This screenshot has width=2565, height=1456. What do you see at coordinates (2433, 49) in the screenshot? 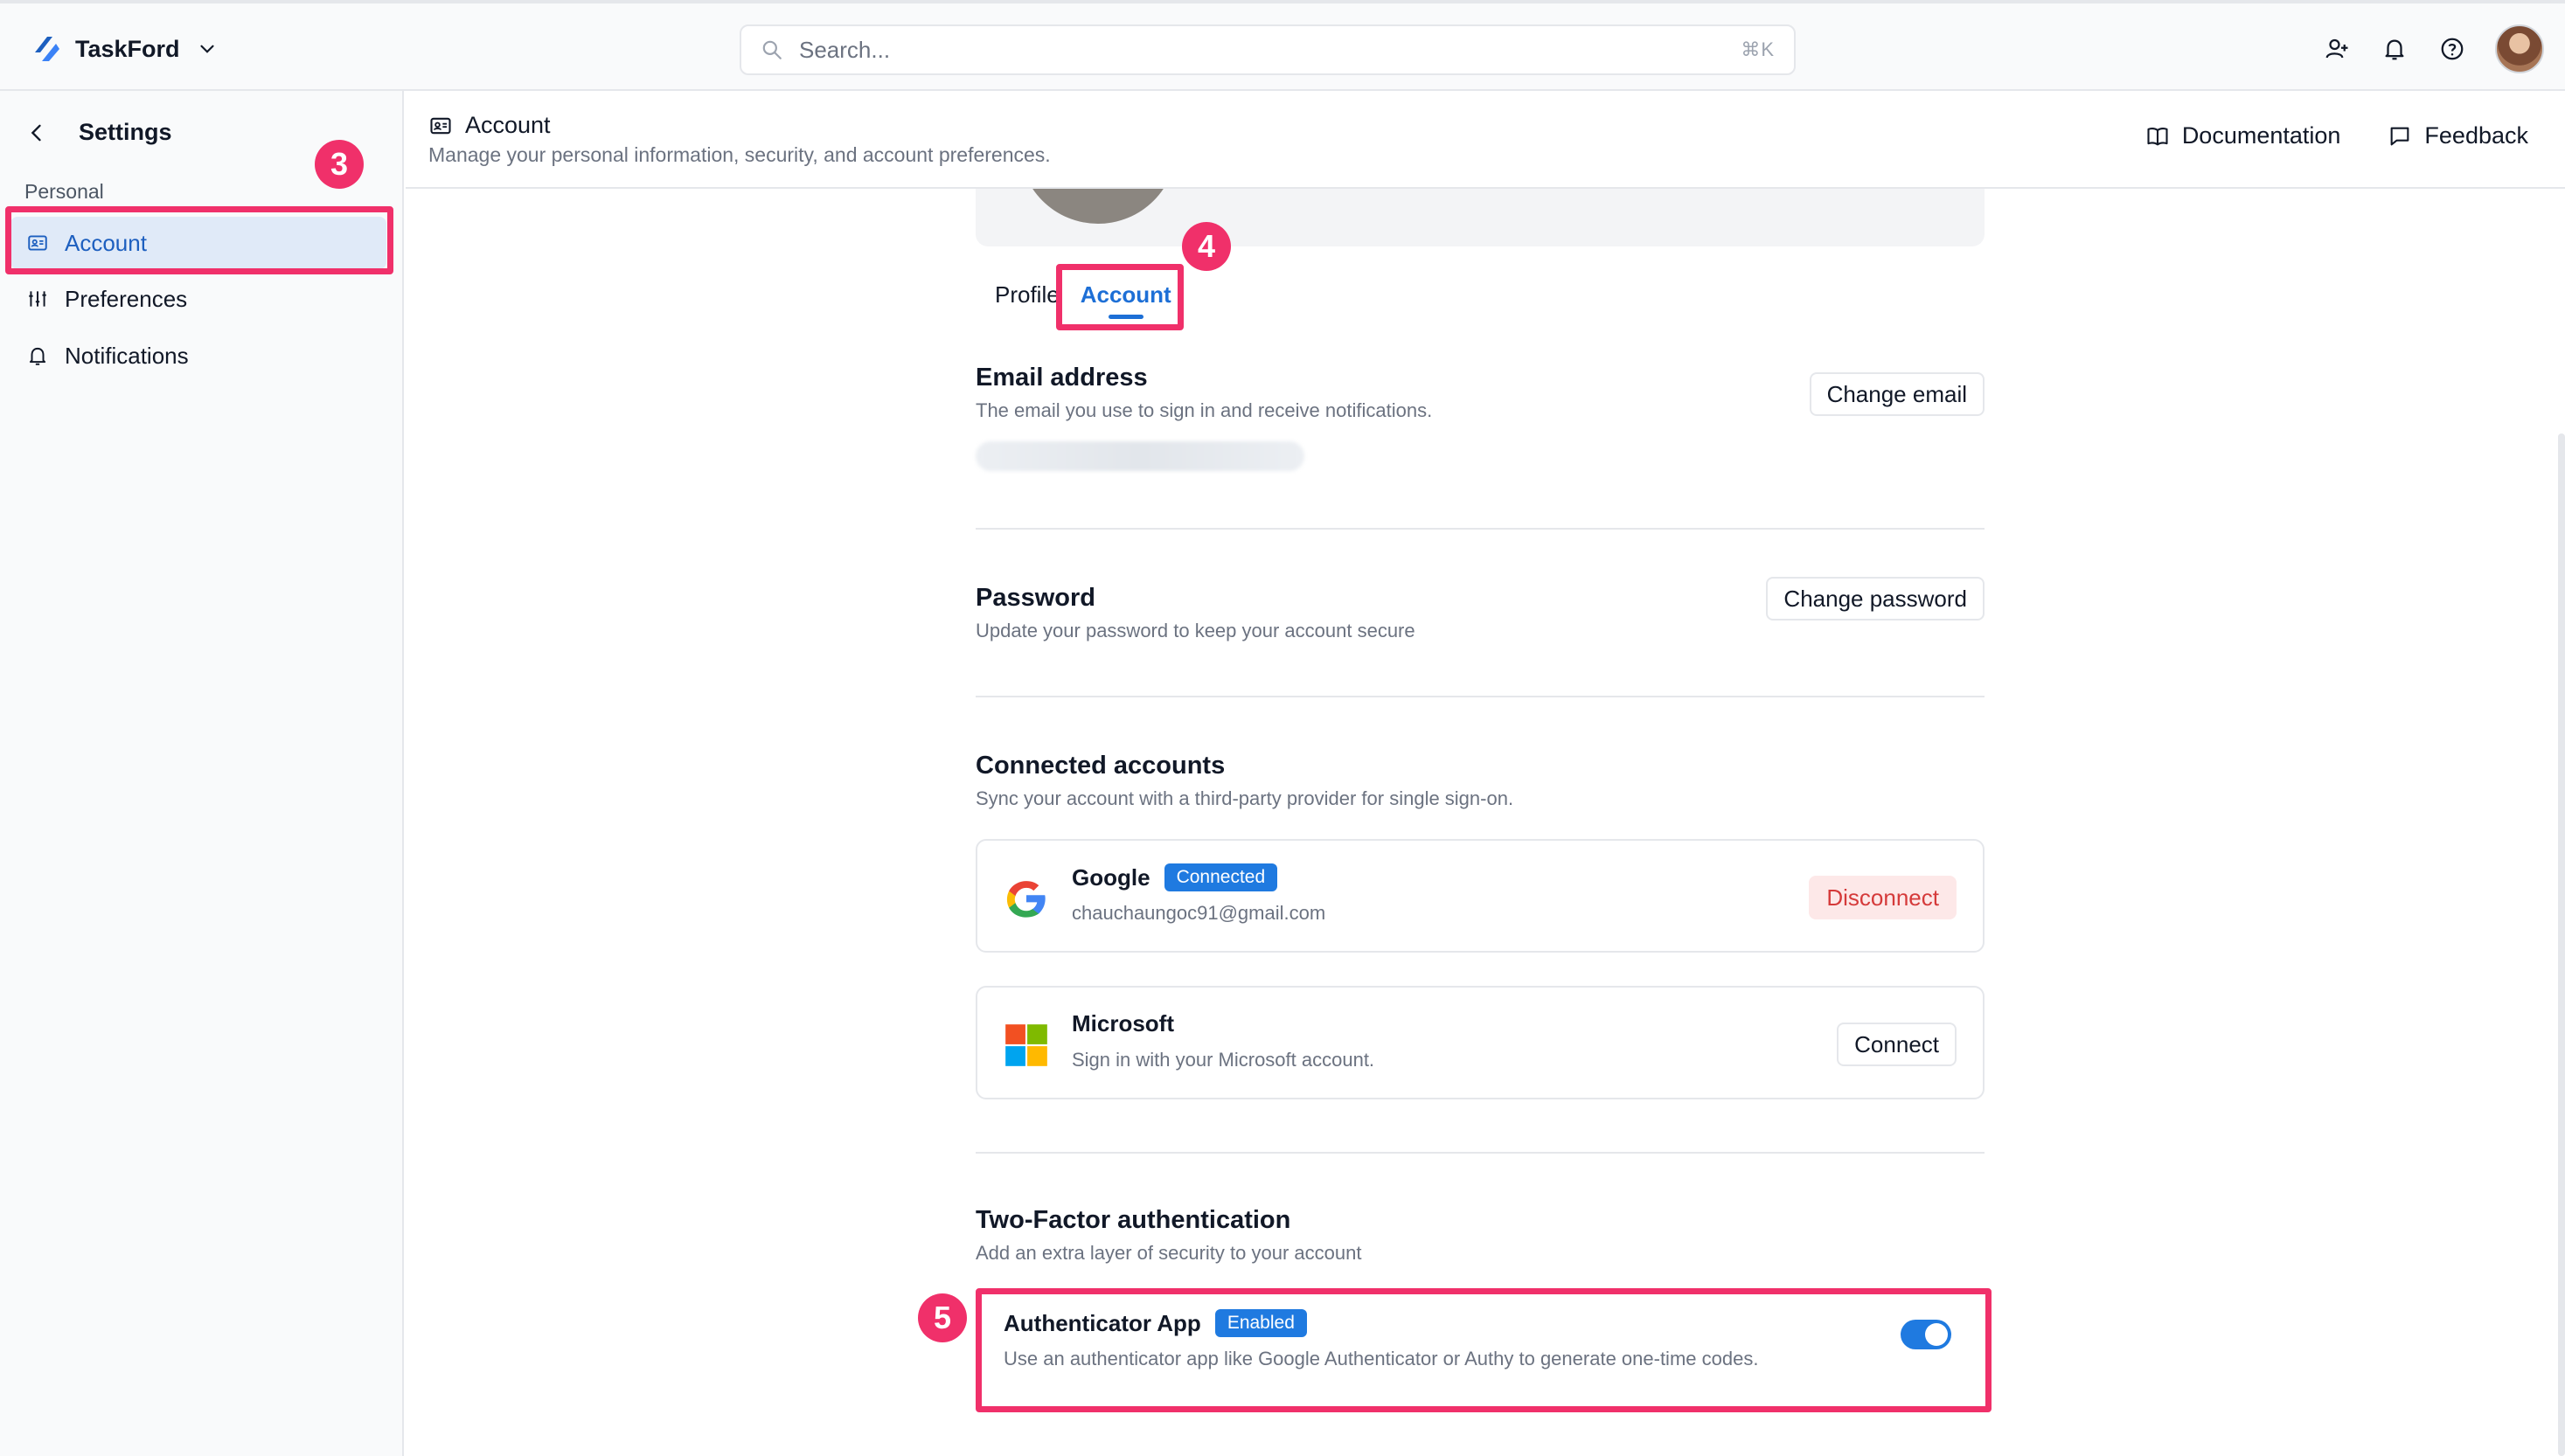
I see `top-actions` at bounding box center [2433, 49].